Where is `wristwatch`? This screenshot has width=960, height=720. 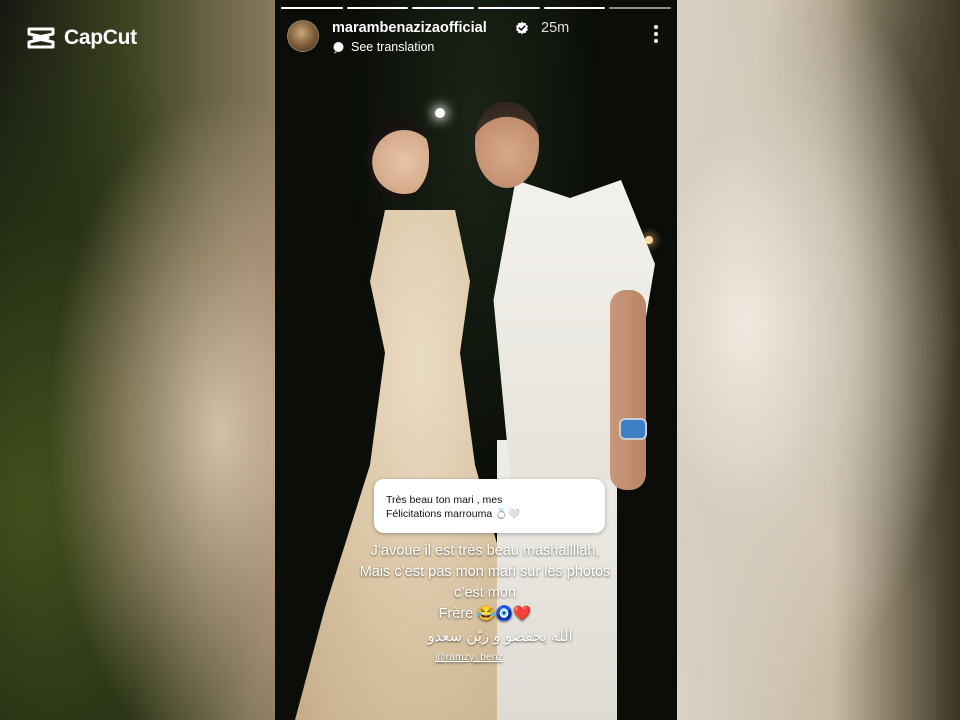
wristwatch is located at coordinates (633, 429).